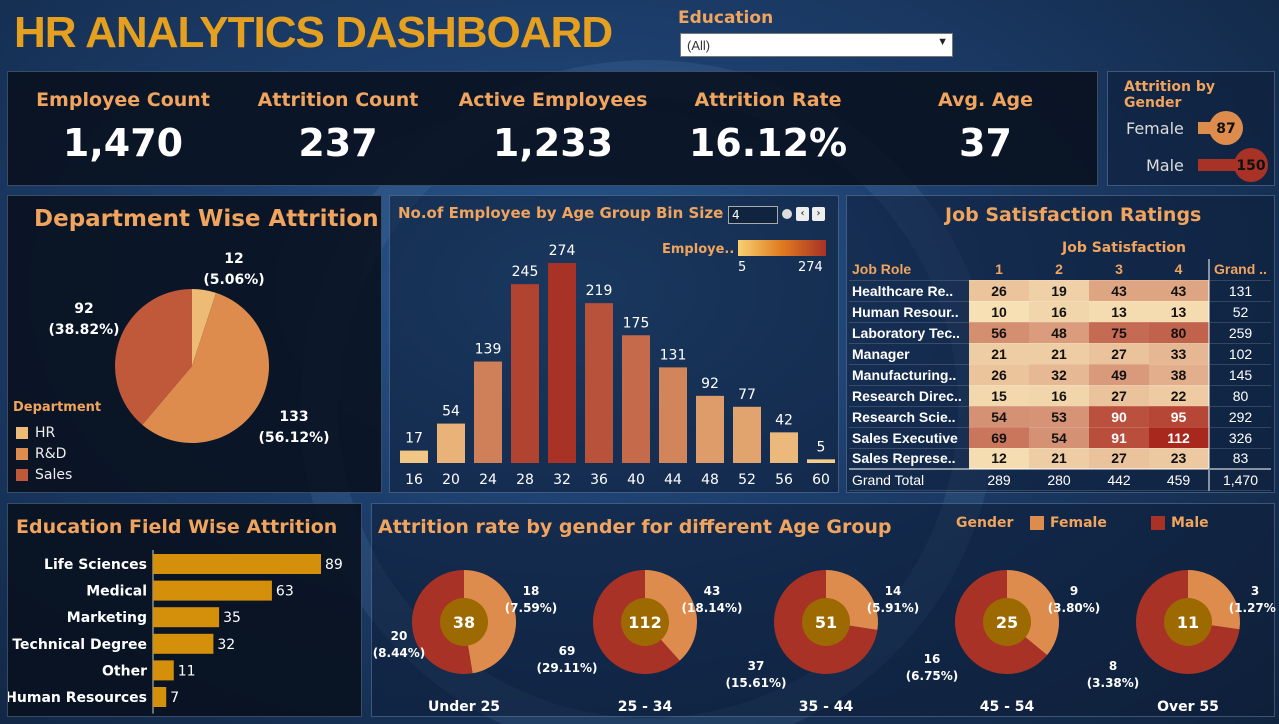 The width and height of the screenshot is (1279, 724). What do you see at coordinates (79, 645) in the screenshot?
I see `edu-category-label: Technical Degree` at bounding box center [79, 645].